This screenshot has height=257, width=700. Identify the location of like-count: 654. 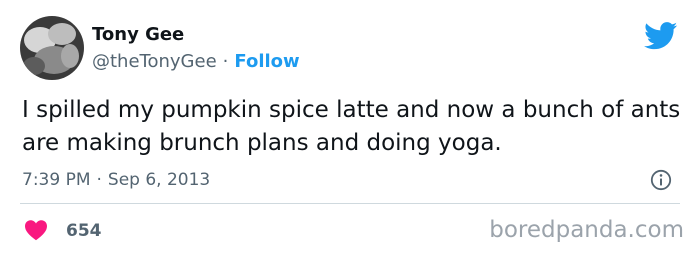
(84, 231).